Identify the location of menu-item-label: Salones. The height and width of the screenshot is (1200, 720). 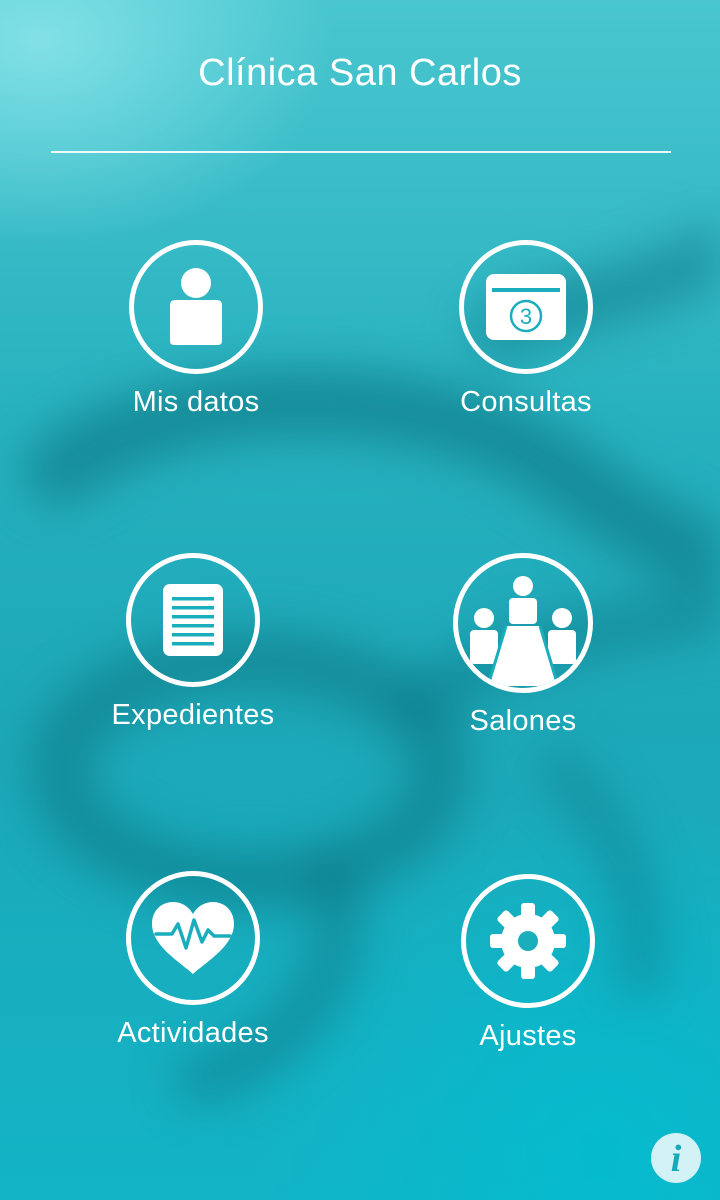
(523, 721).